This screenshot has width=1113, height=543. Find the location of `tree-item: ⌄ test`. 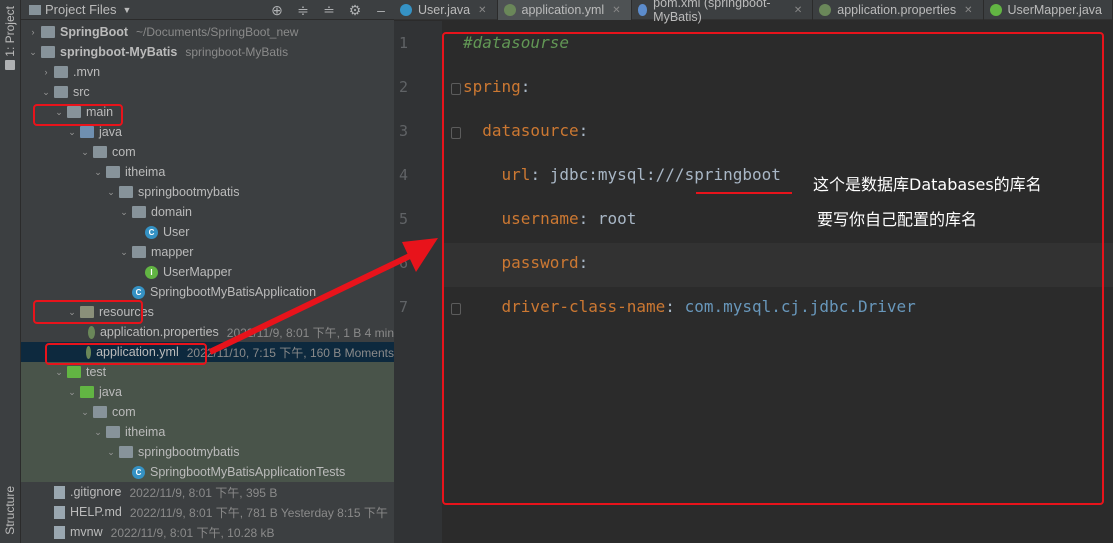

tree-item: ⌄ test is located at coordinates (207, 372).